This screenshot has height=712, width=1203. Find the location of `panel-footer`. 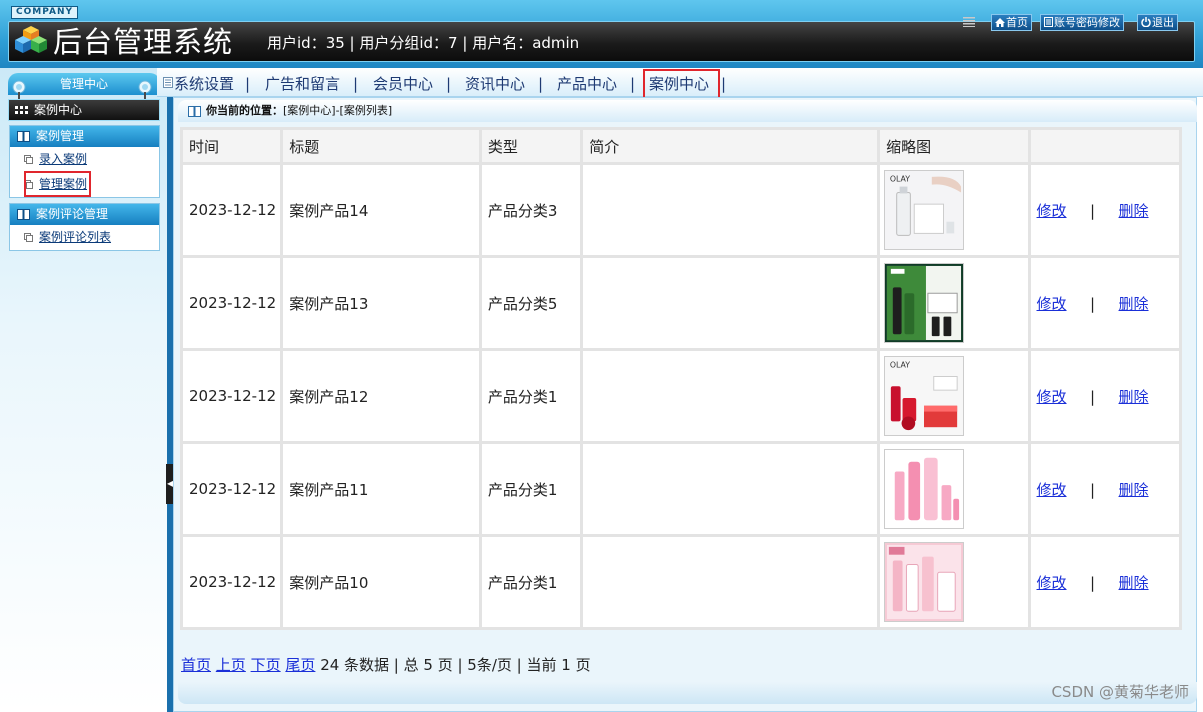

panel-footer is located at coordinates (687, 693).